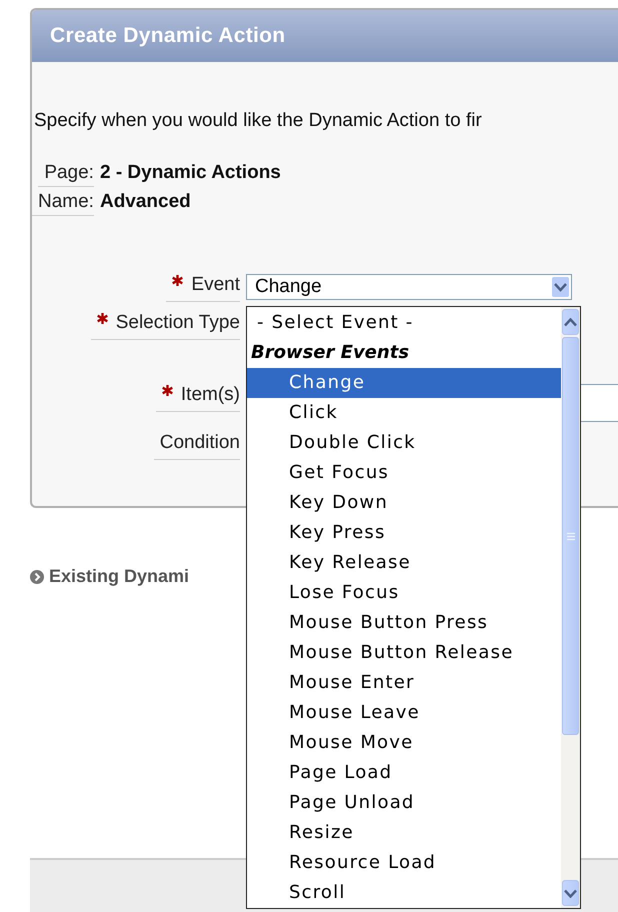  What do you see at coordinates (330, 353) in the screenshot?
I see `option-group-label: Browser Events` at bounding box center [330, 353].